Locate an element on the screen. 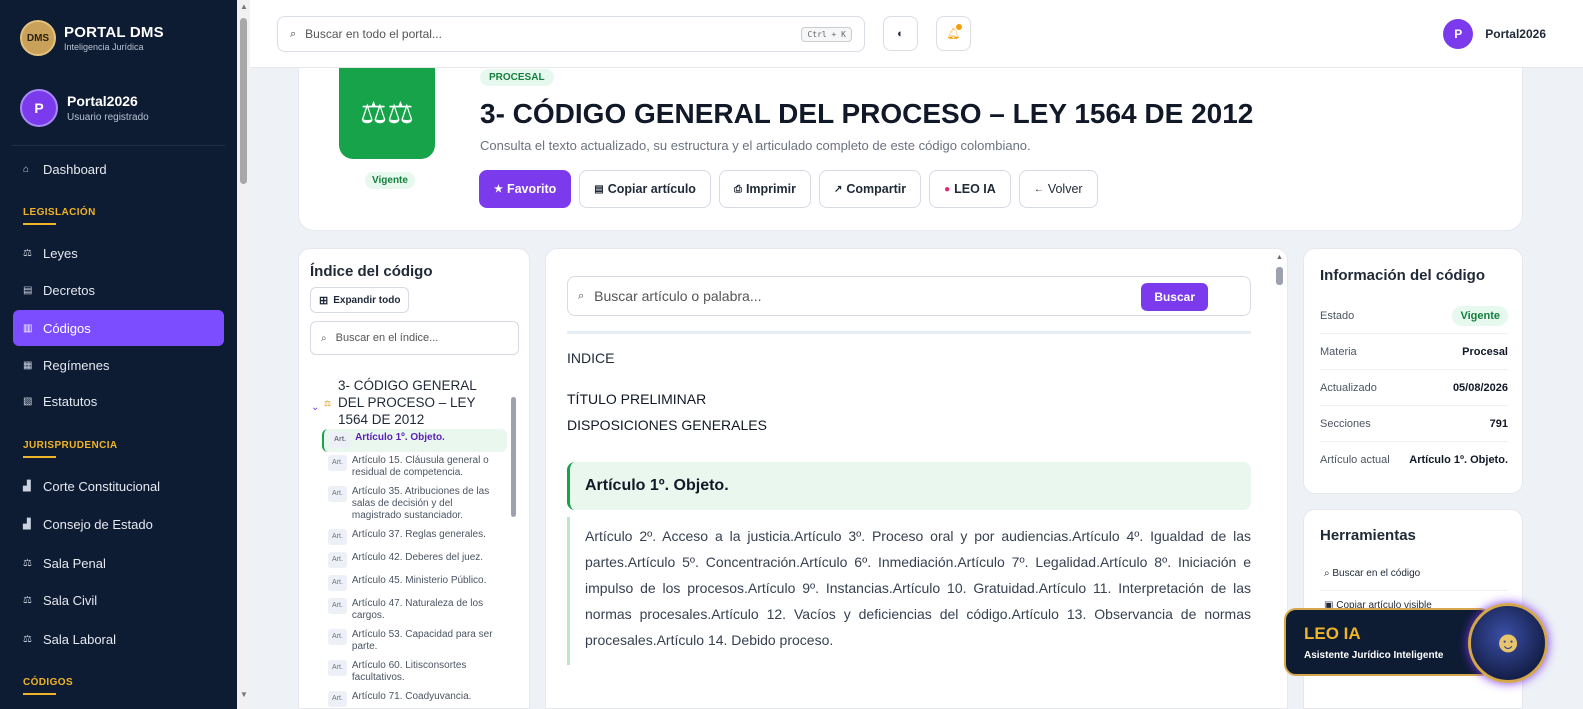 This screenshot has width=1583, height=709. search-icon: ⌕ is located at coordinates (324, 338).